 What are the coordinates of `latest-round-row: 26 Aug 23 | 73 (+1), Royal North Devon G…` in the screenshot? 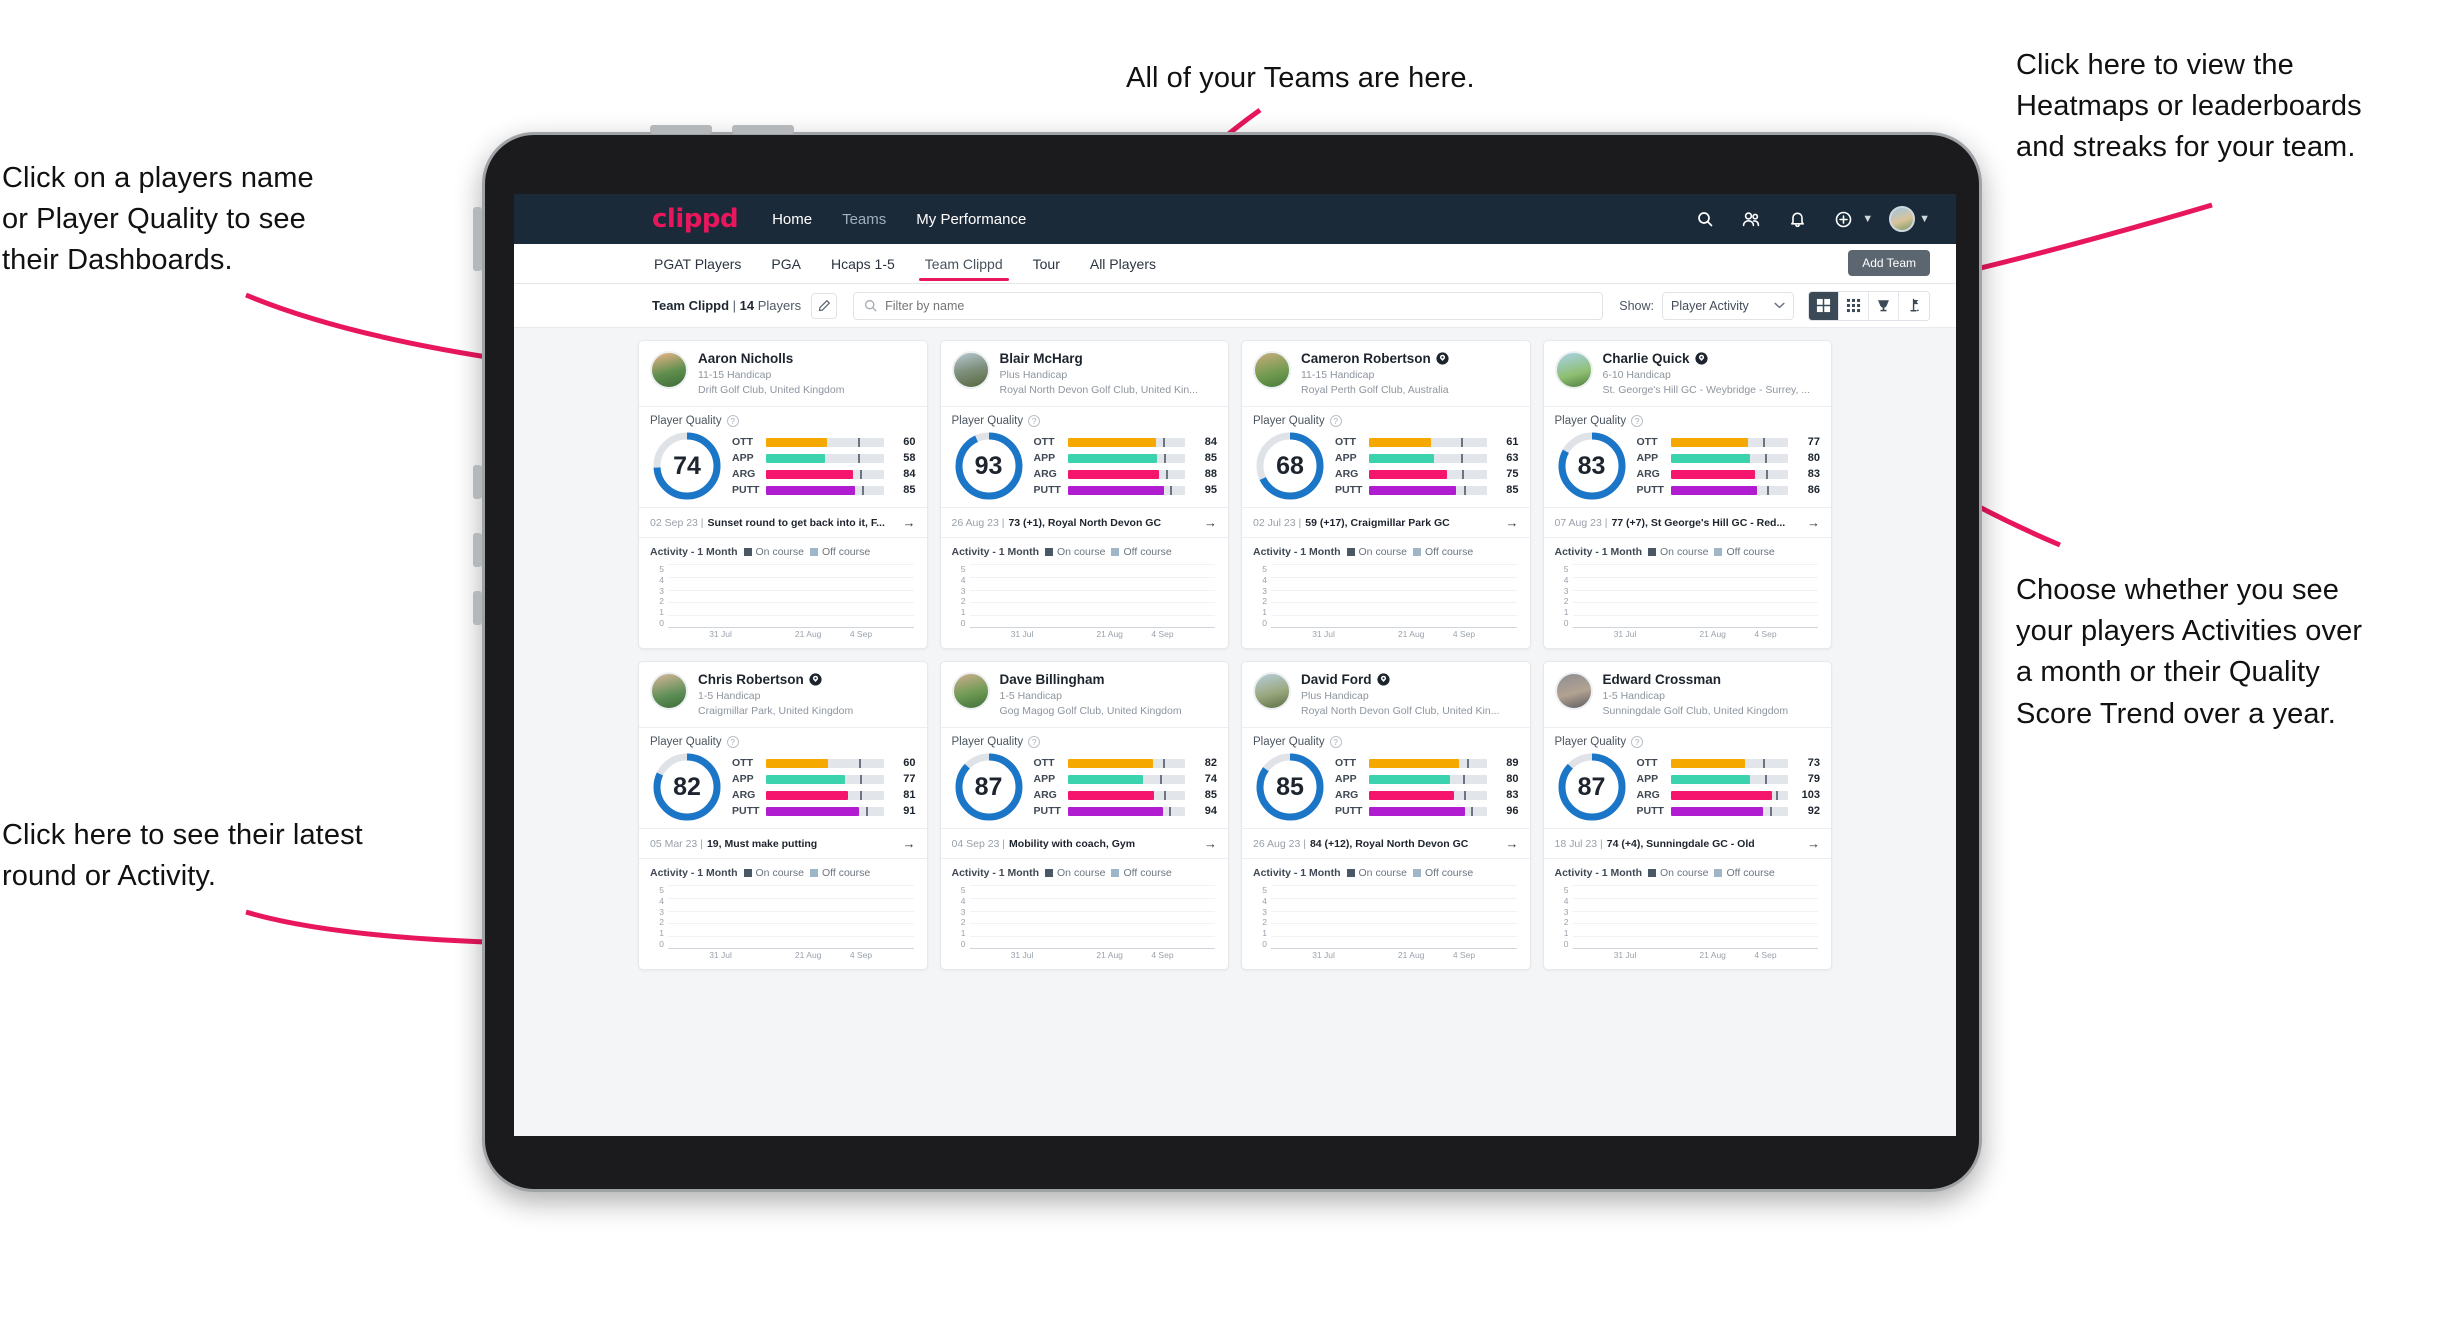 It's located at (1084, 522).